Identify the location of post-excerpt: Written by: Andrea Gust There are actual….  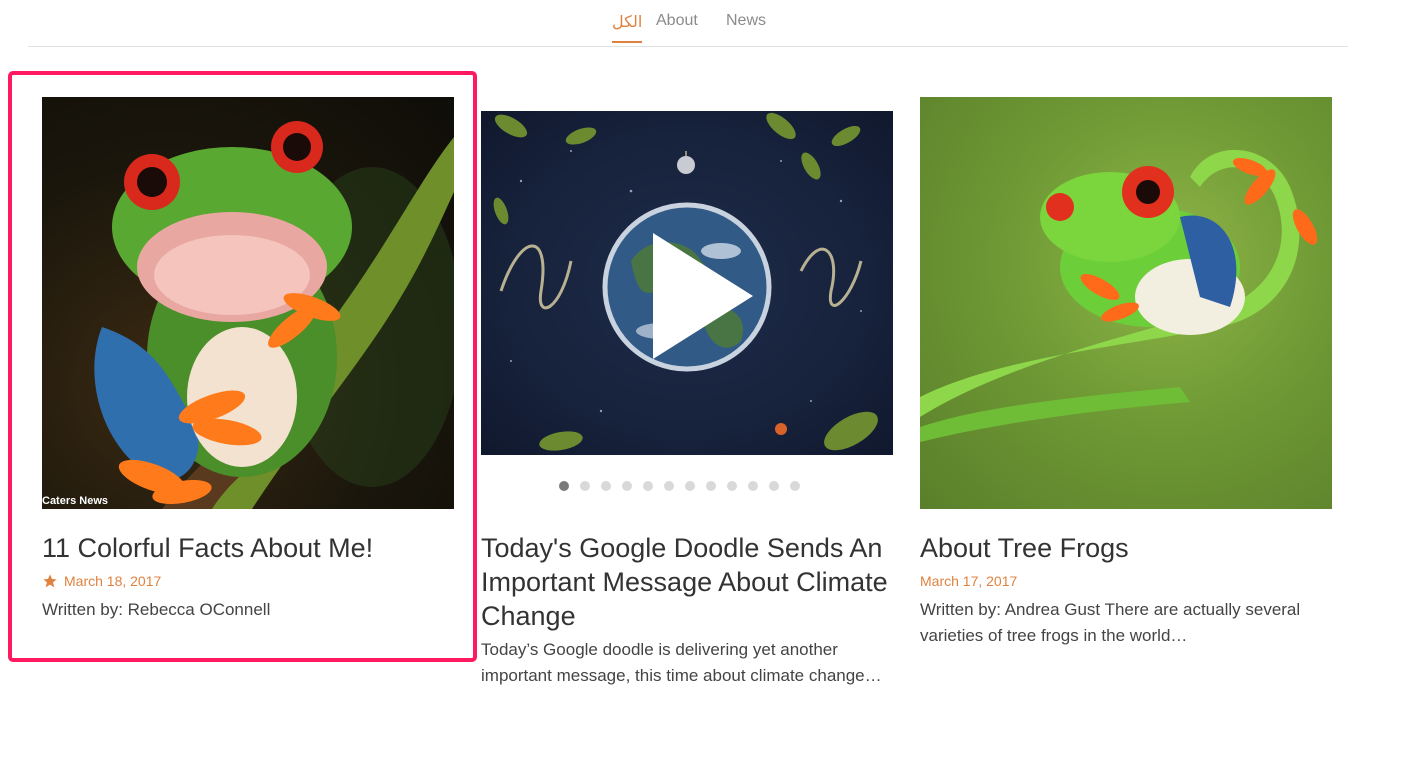
(1110, 622).